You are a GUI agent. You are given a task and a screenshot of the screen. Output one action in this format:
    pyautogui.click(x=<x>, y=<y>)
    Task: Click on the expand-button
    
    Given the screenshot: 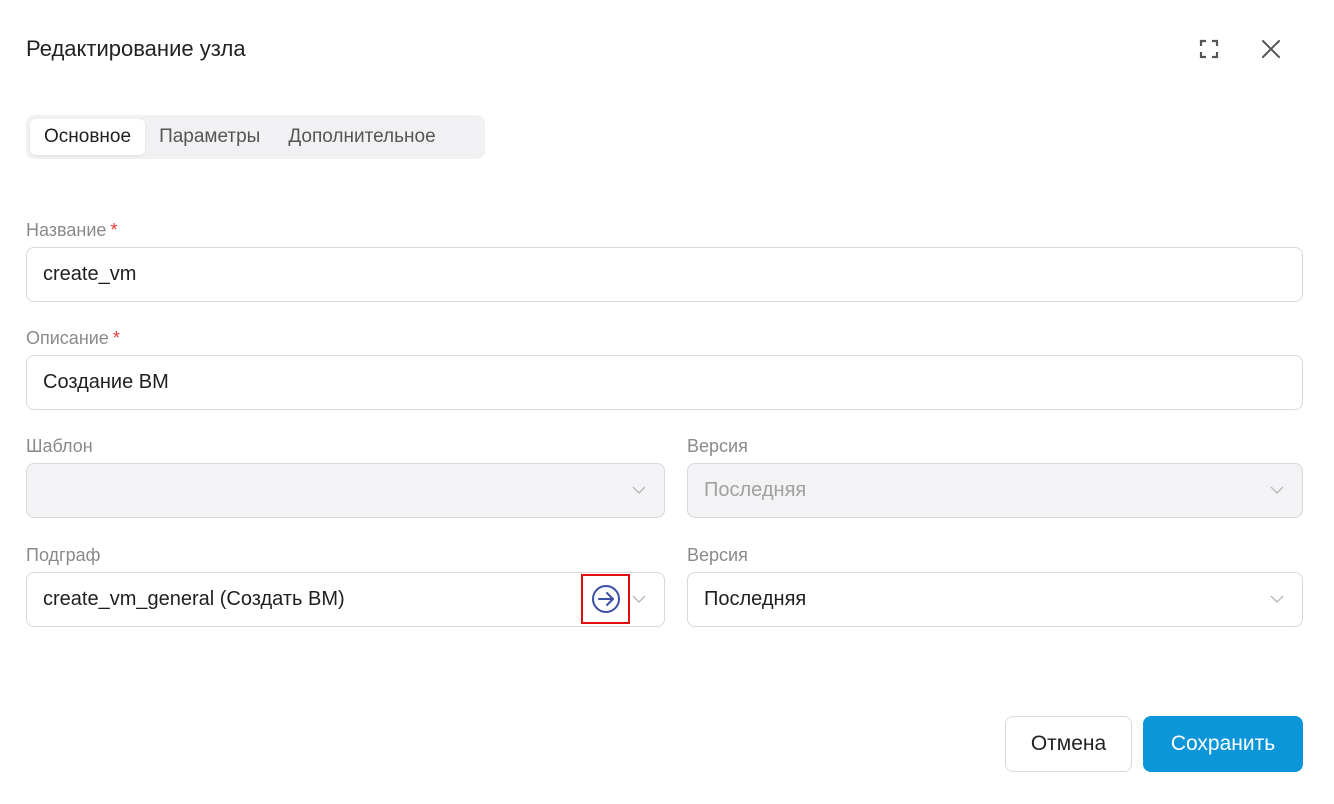 What is the action you would take?
    pyautogui.click(x=1209, y=49)
    